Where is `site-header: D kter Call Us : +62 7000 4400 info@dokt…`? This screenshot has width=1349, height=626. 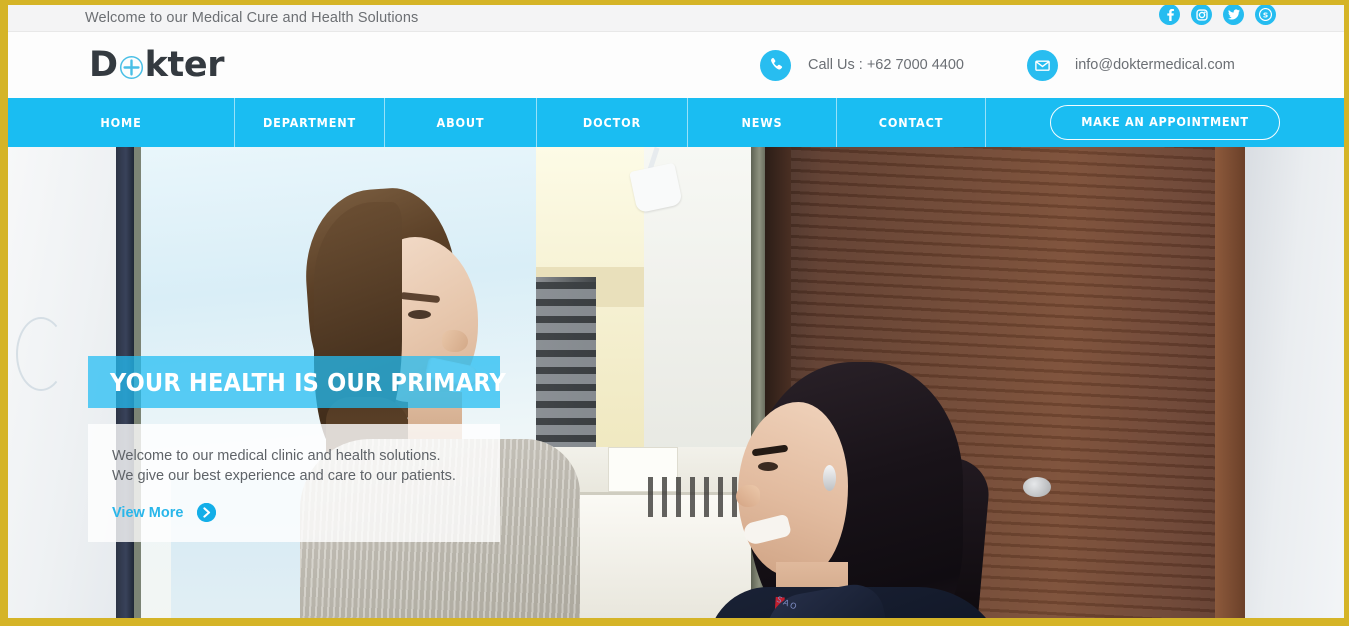
site-header: D kter Call Us : +62 7000 4400 info@dokt… is located at coordinates (676, 65).